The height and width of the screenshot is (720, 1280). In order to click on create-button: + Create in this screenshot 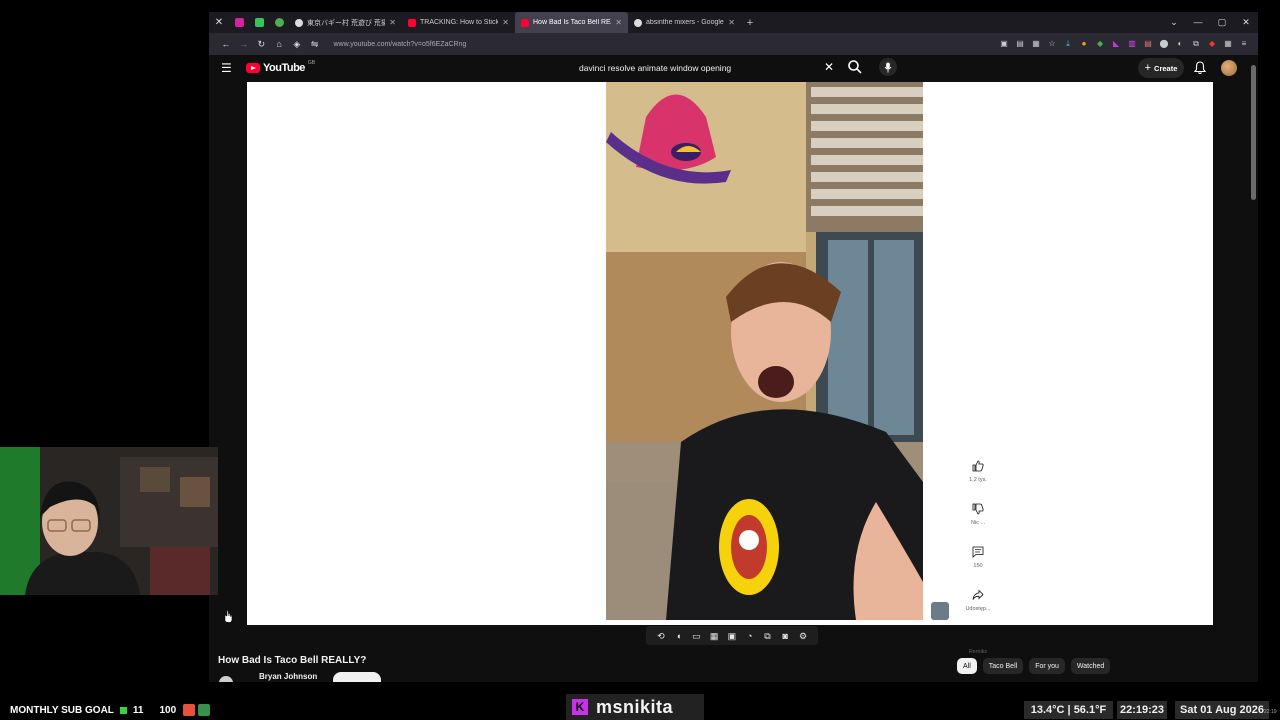, I will do `click(1161, 68)`.